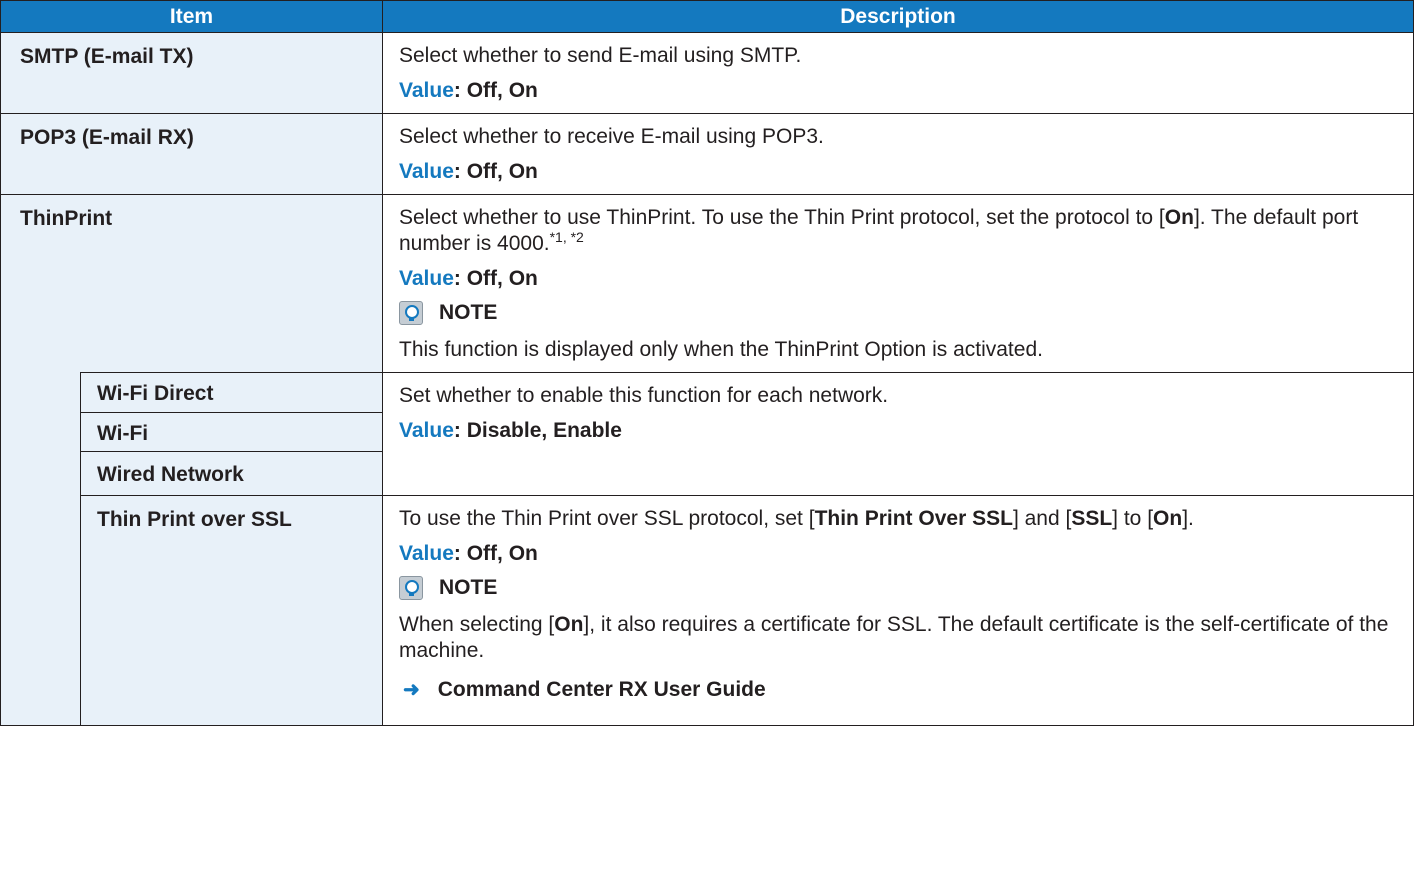 This screenshot has height=889, width=1415. Describe the element at coordinates (901, 431) in the screenshot. I see `value-line: Value: Disable, Enable` at that location.